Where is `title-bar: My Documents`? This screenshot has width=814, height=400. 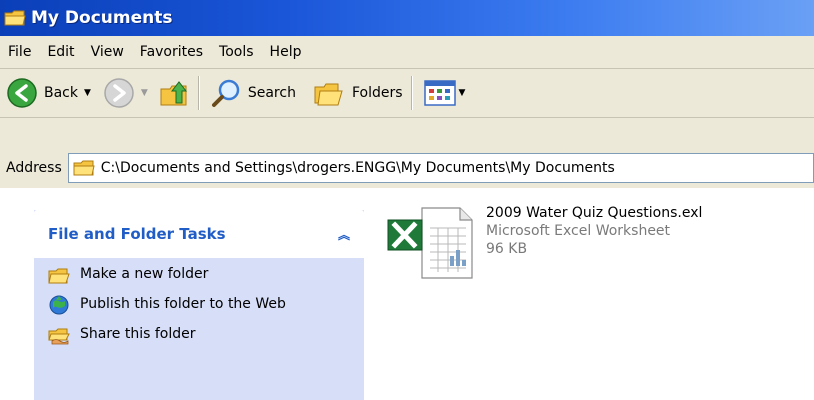 title-bar: My Documents is located at coordinates (407, 18).